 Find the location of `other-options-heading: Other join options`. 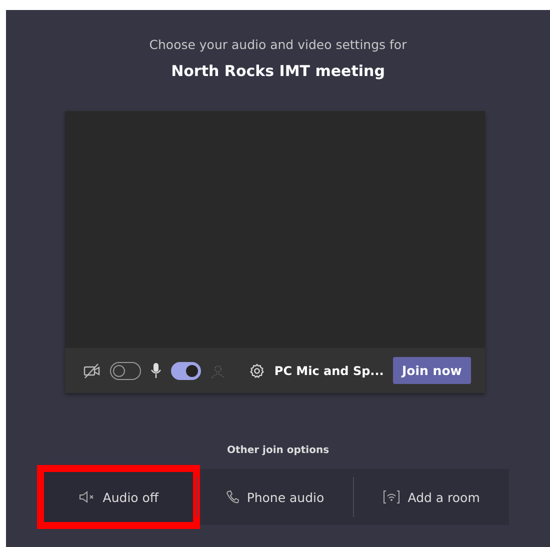

other-options-heading: Other join options is located at coordinates (278, 450).